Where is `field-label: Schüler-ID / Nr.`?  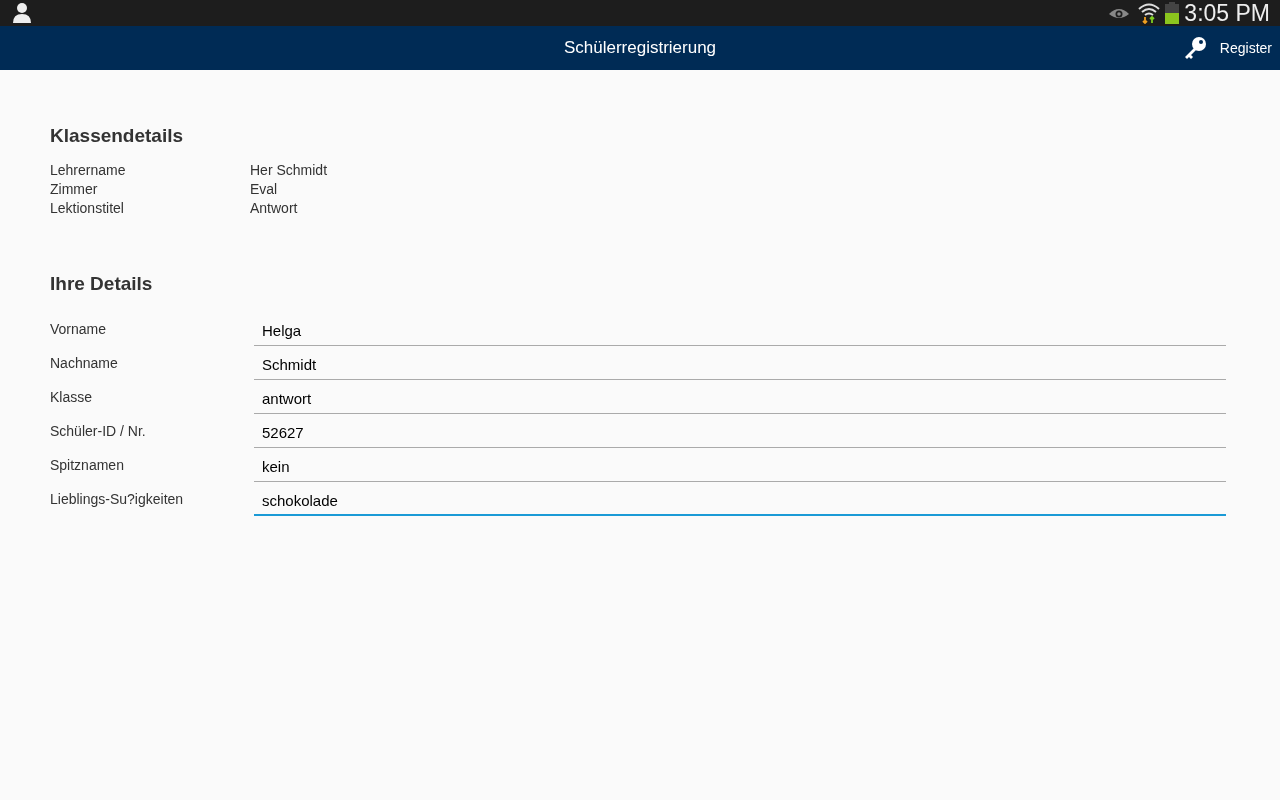
field-label: Schüler-ID / Nr. is located at coordinates (98, 431).